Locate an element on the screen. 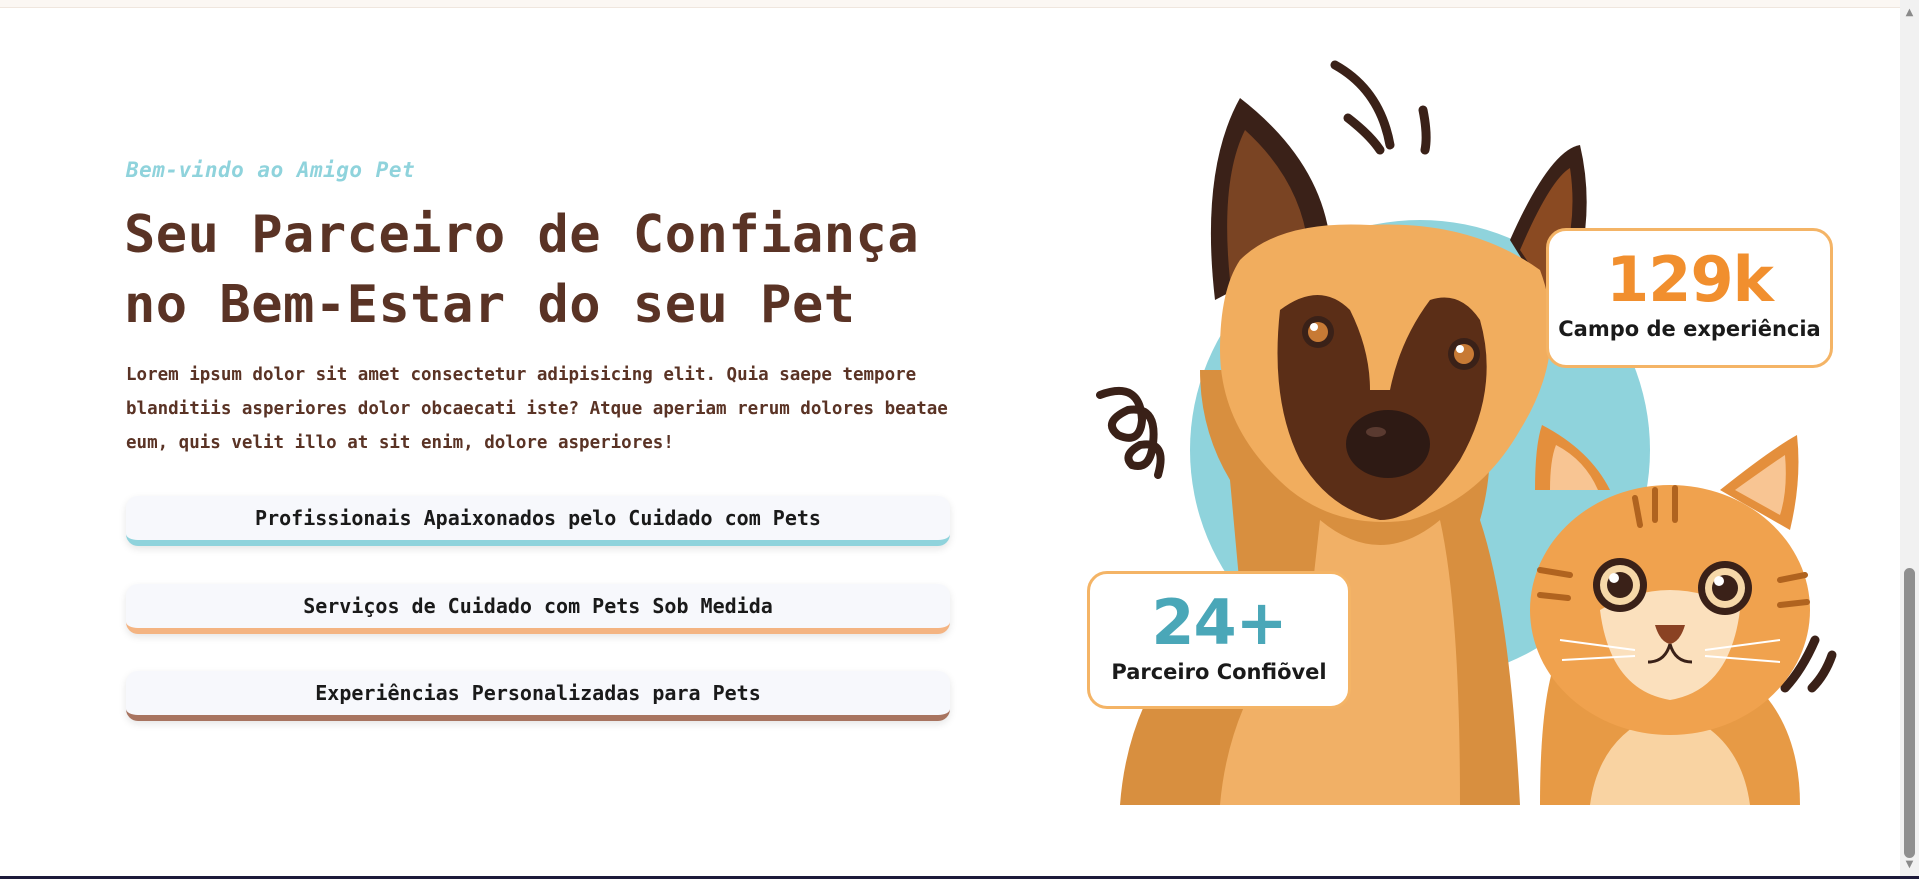  stat-card-partners: 24+ Parceiro Confiõvel is located at coordinates (1219, 640).